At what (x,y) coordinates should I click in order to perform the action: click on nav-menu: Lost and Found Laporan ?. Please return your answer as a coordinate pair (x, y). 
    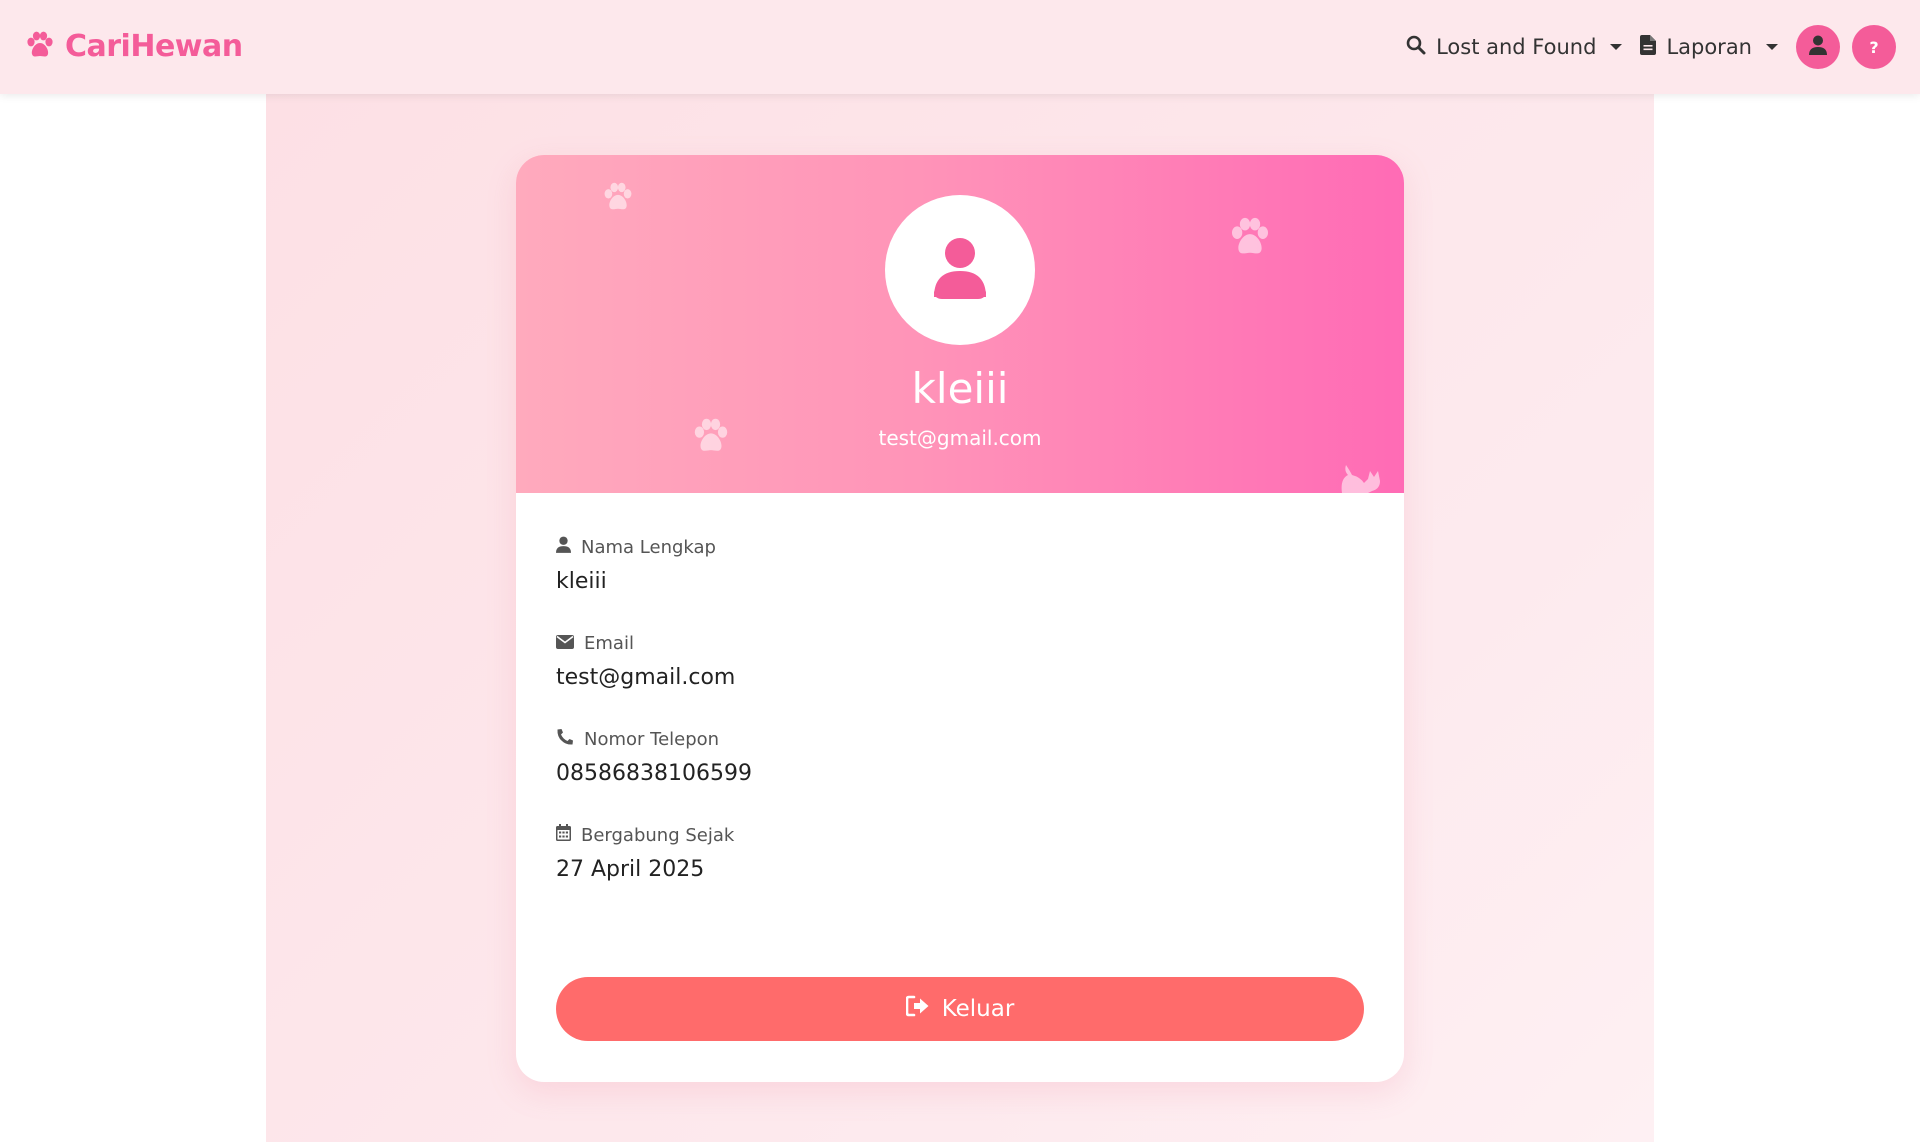
    Looking at the image, I should click on (1651, 47).